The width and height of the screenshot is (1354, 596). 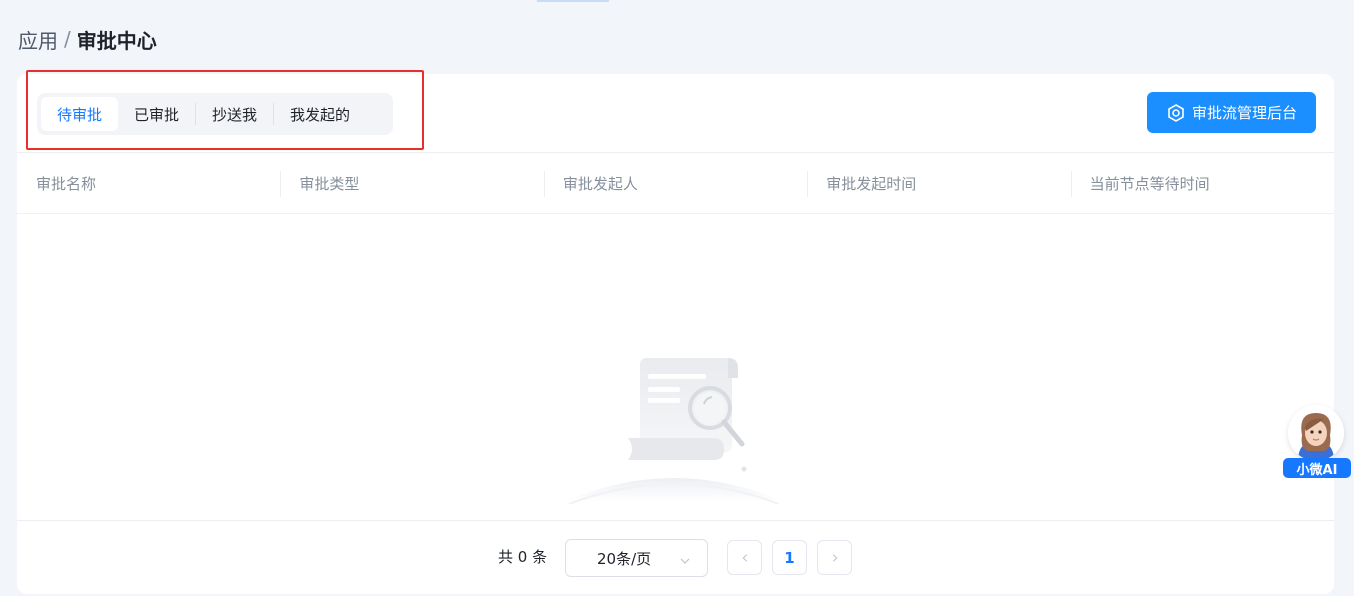 What do you see at coordinates (938, 183) in the screenshot?
I see `column-header-initiated-time: 审批发起时间` at bounding box center [938, 183].